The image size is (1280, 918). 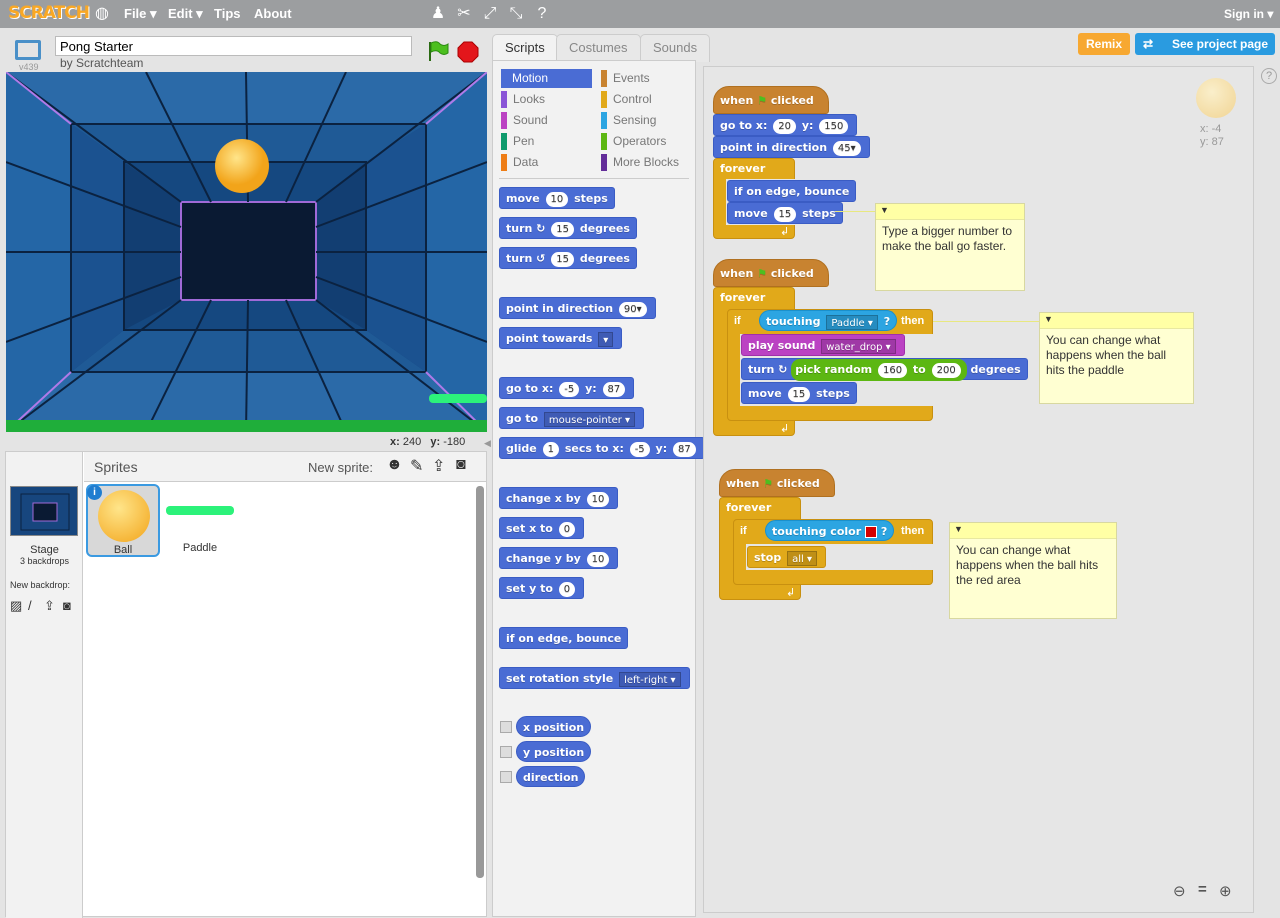 What do you see at coordinates (598, 48) in the screenshot?
I see `tab-costumes: Costumes` at bounding box center [598, 48].